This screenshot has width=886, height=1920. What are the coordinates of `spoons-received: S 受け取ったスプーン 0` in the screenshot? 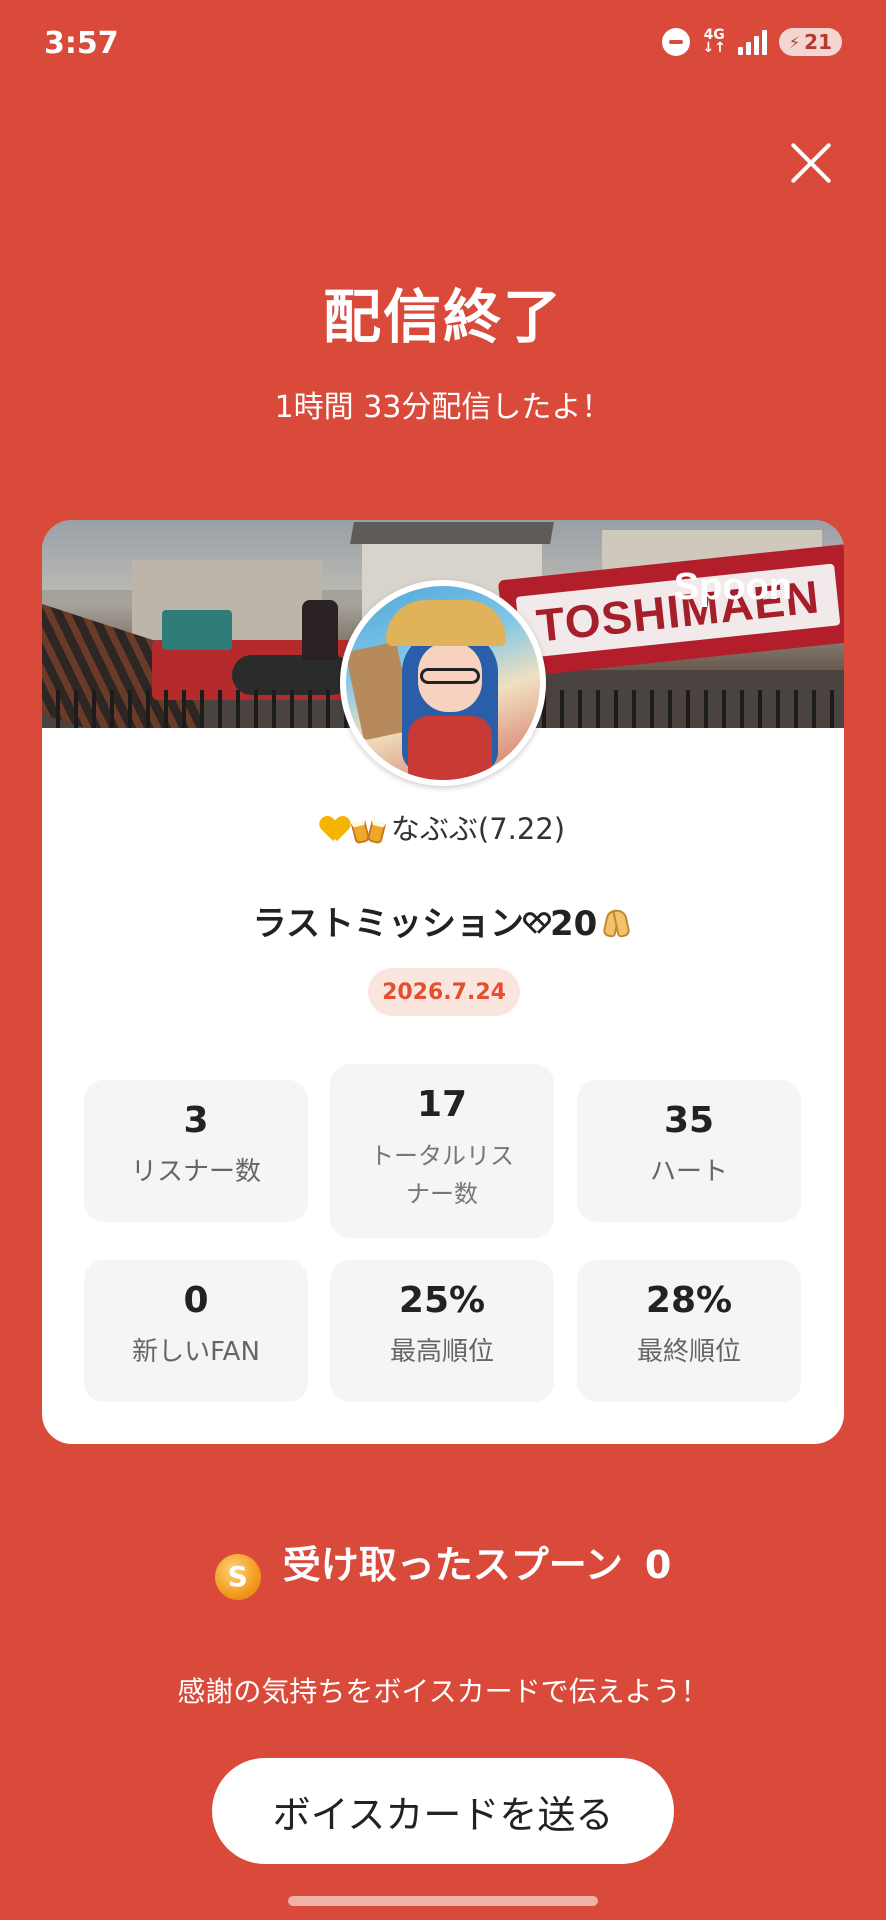 It's located at (443, 1567).